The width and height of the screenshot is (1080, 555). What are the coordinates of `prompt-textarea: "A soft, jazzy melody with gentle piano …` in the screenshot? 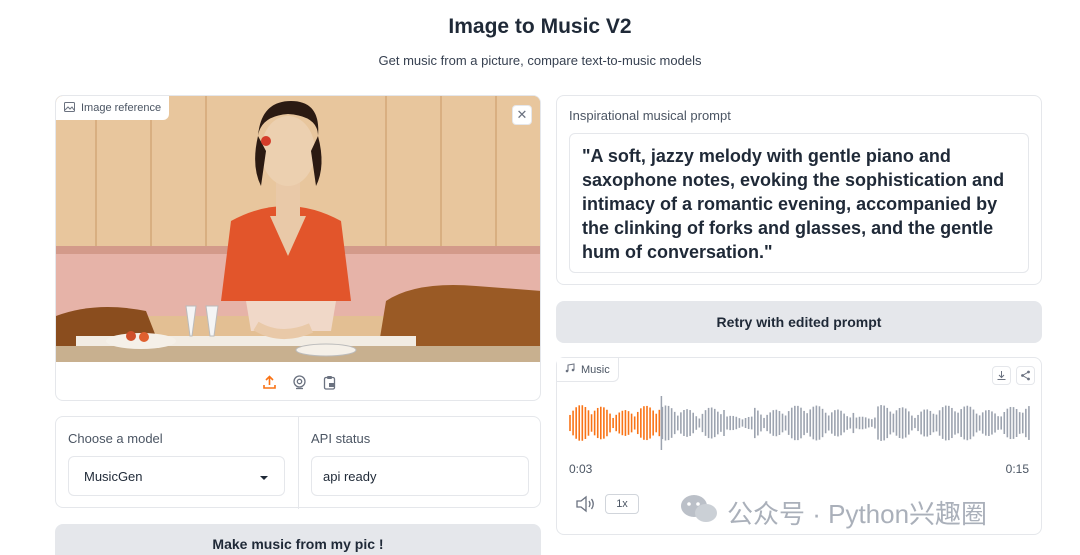 It's located at (799, 203).